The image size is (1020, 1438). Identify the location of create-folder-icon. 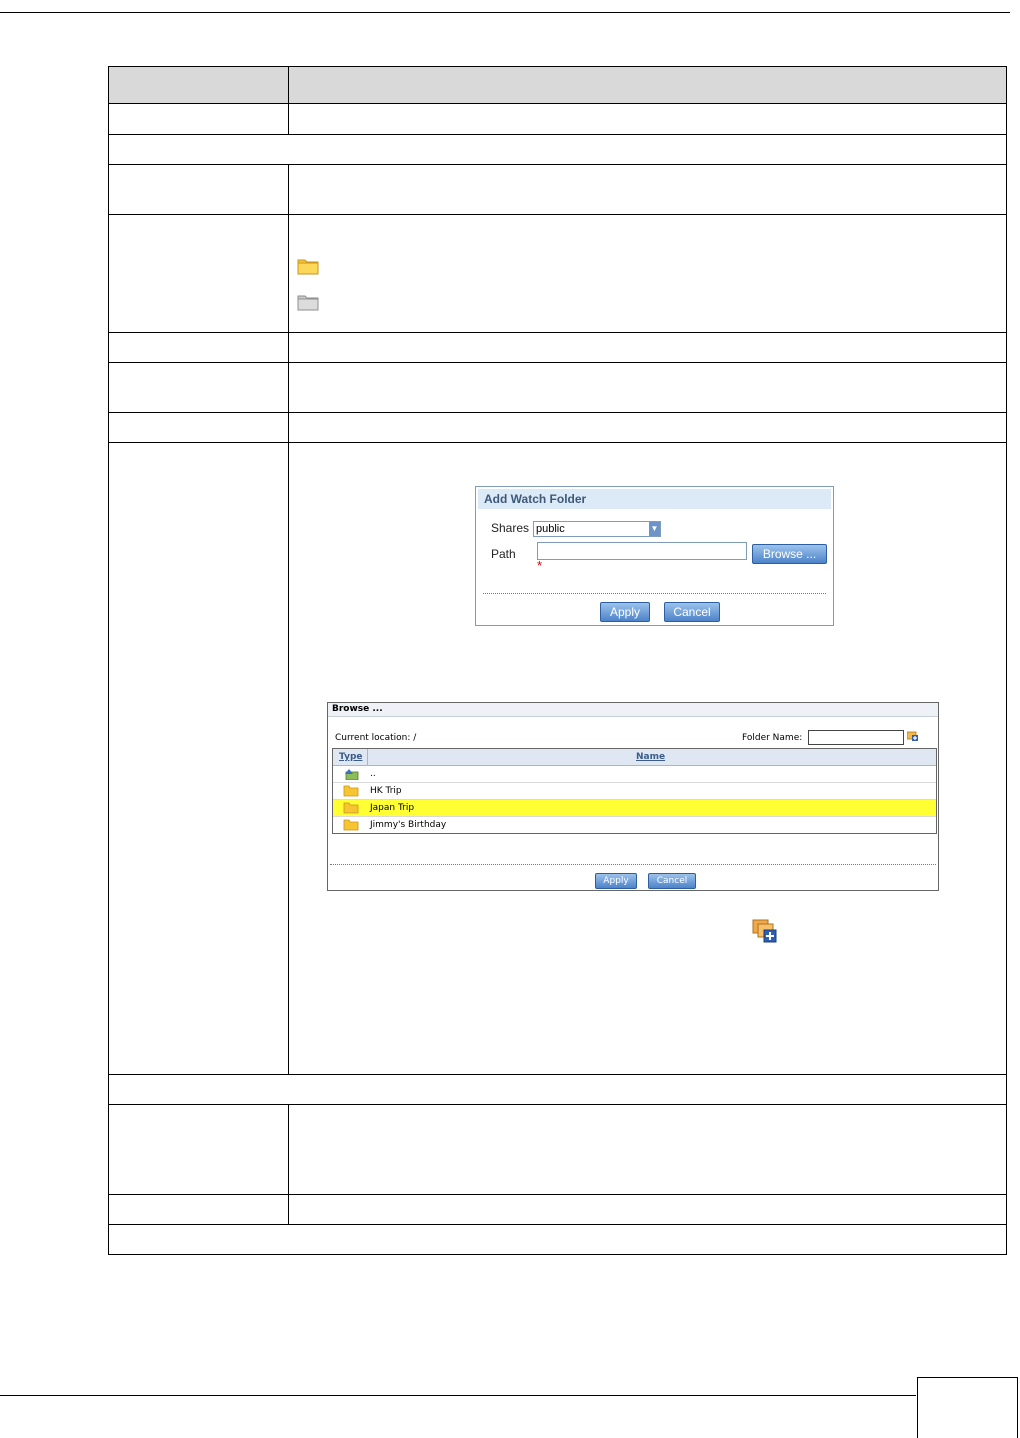
(764, 931).